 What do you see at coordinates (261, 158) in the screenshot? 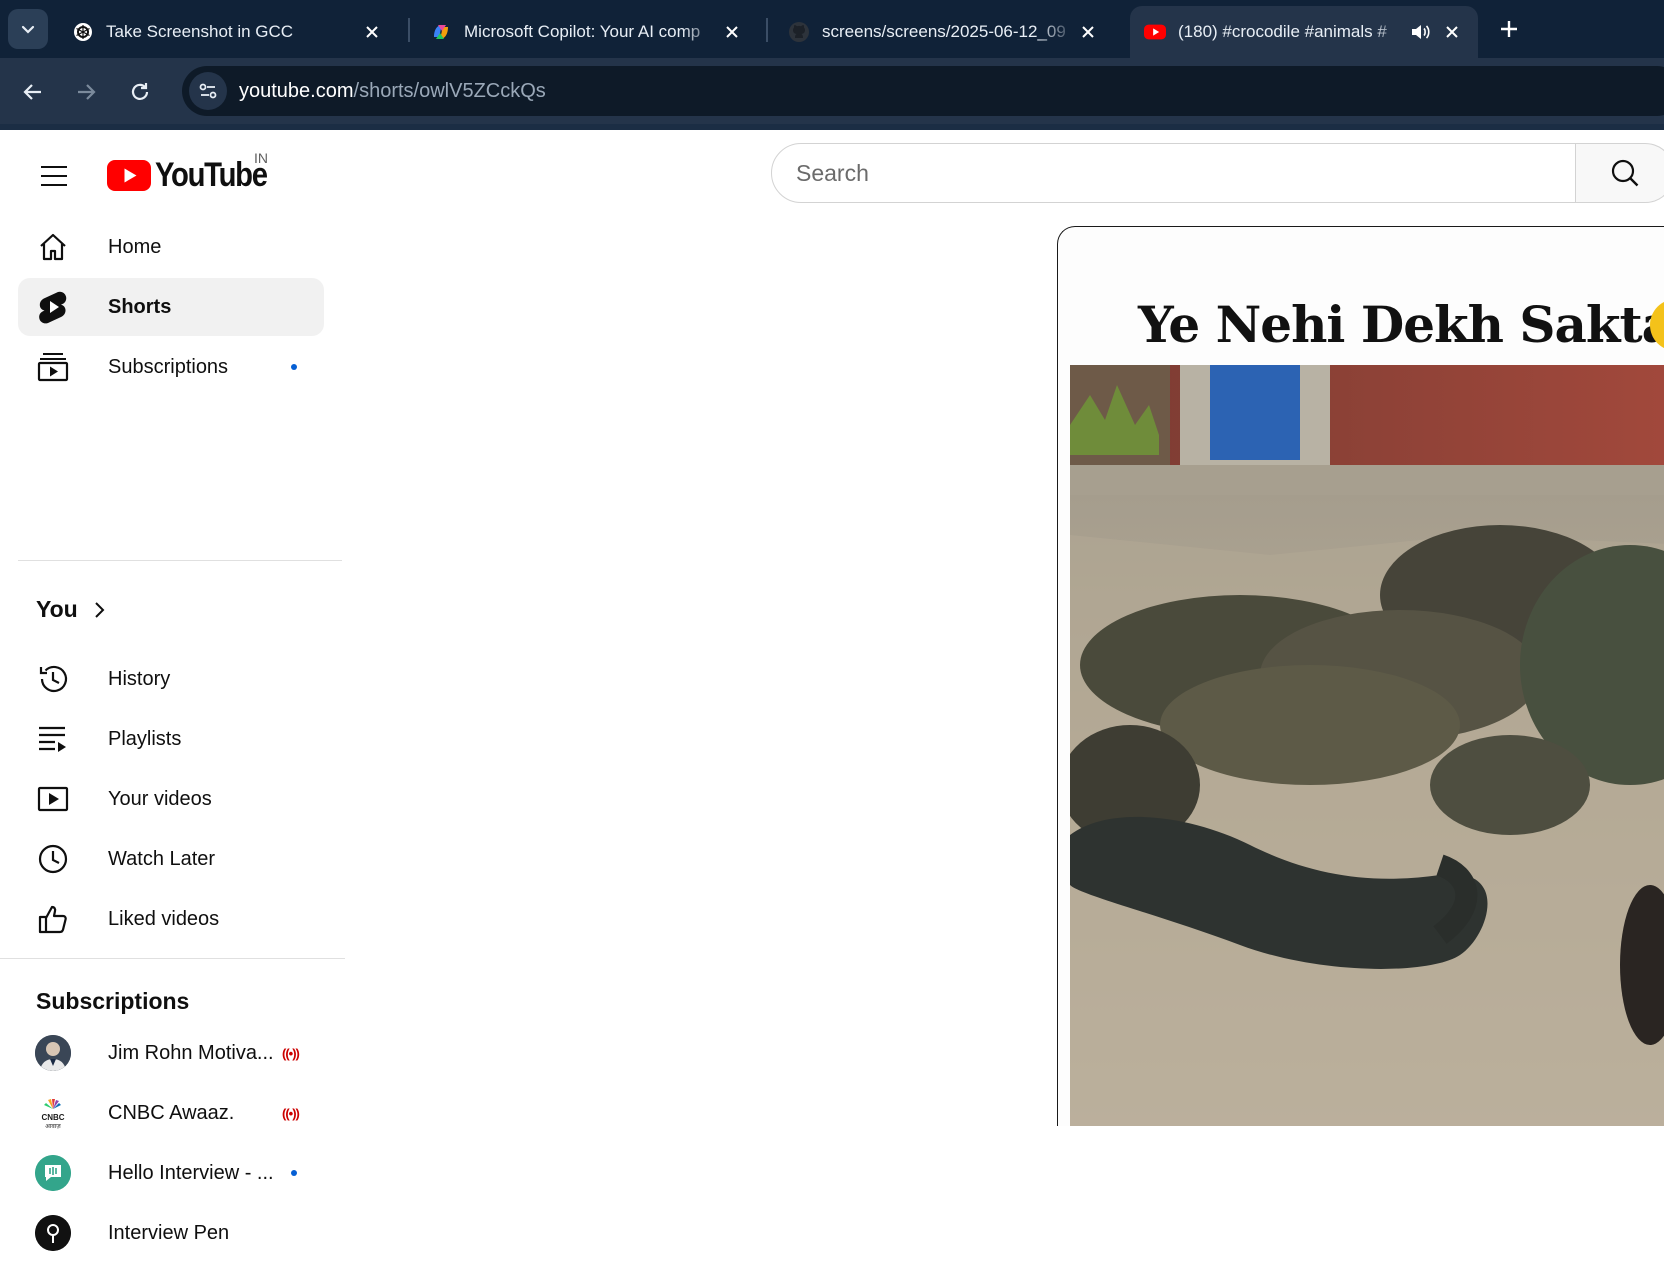
I see `country-code: IN` at bounding box center [261, 158].